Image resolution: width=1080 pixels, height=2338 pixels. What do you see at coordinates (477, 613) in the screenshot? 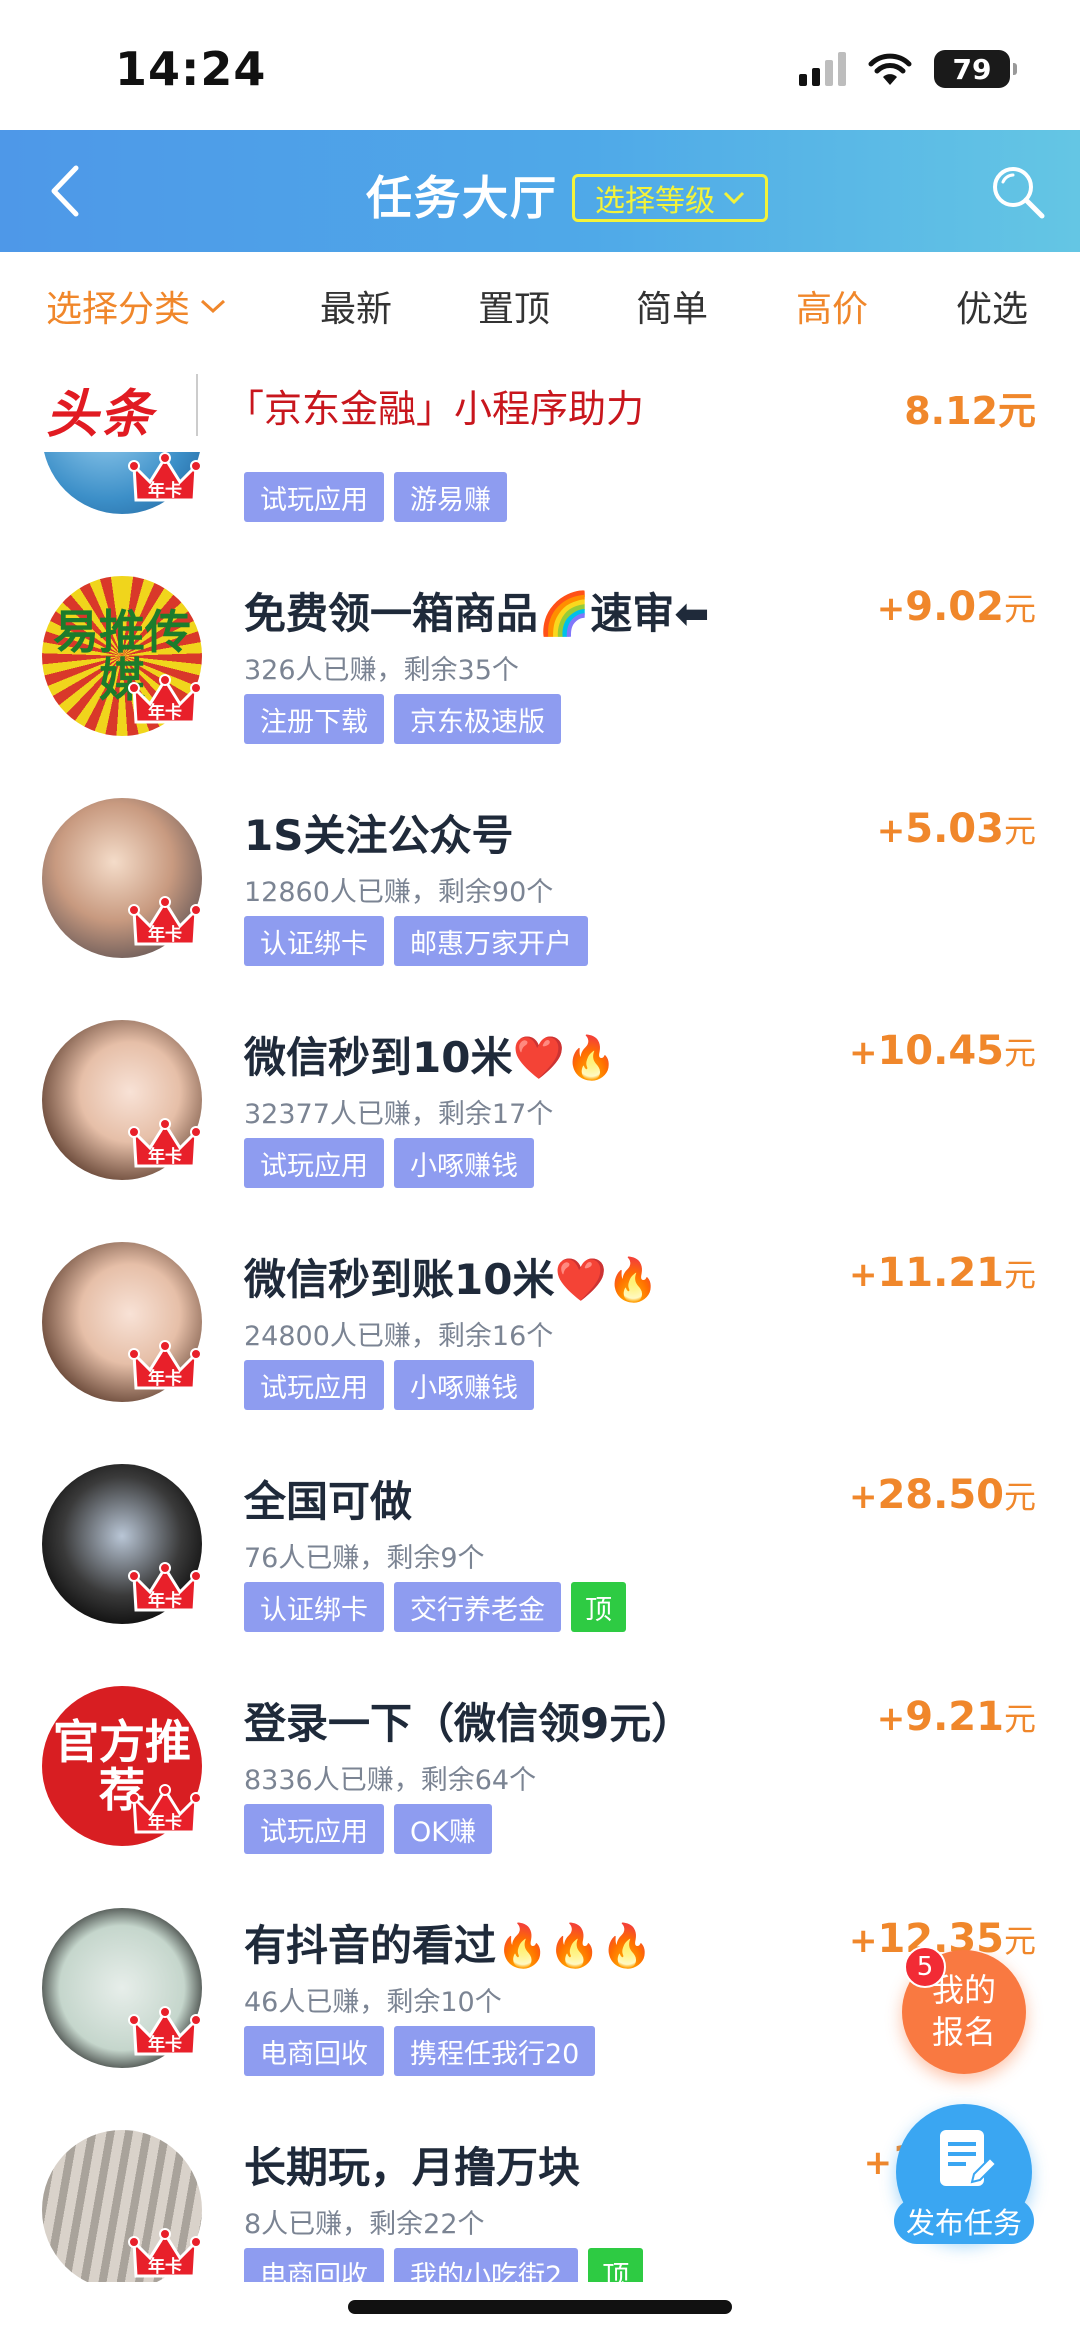
I see `task-title: 免费领一箱商品🌈速审⬅` at bounding box center [477, 613].